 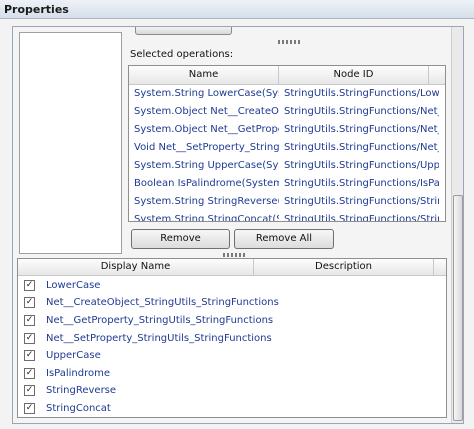 I want to click on display-name-label: LowerCase, so click(x=73, y=285).